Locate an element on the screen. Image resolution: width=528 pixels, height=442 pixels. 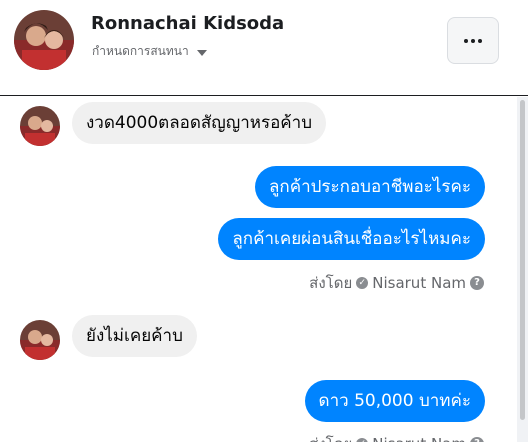
thread-scrollbar-thumb is located at coordinates (522, 260).